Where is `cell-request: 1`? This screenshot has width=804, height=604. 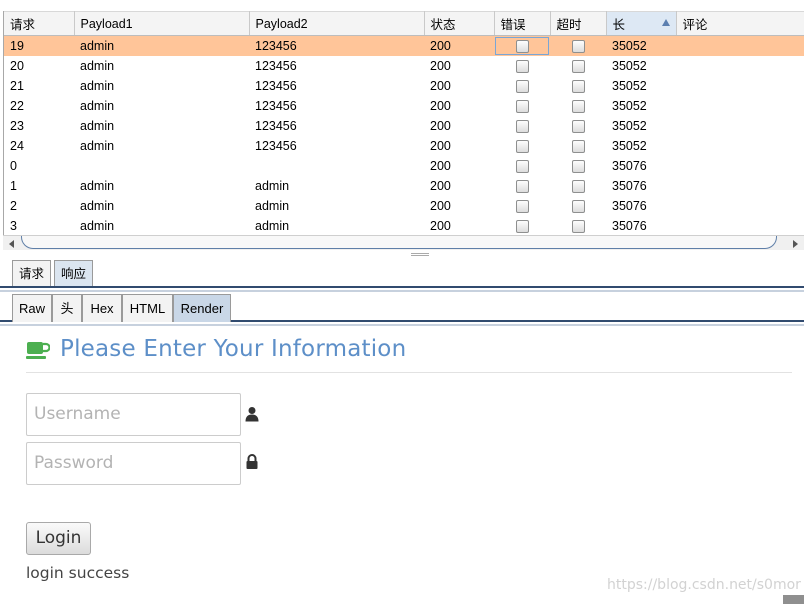
cell-request: 1 is located at coordinates (13, 185).